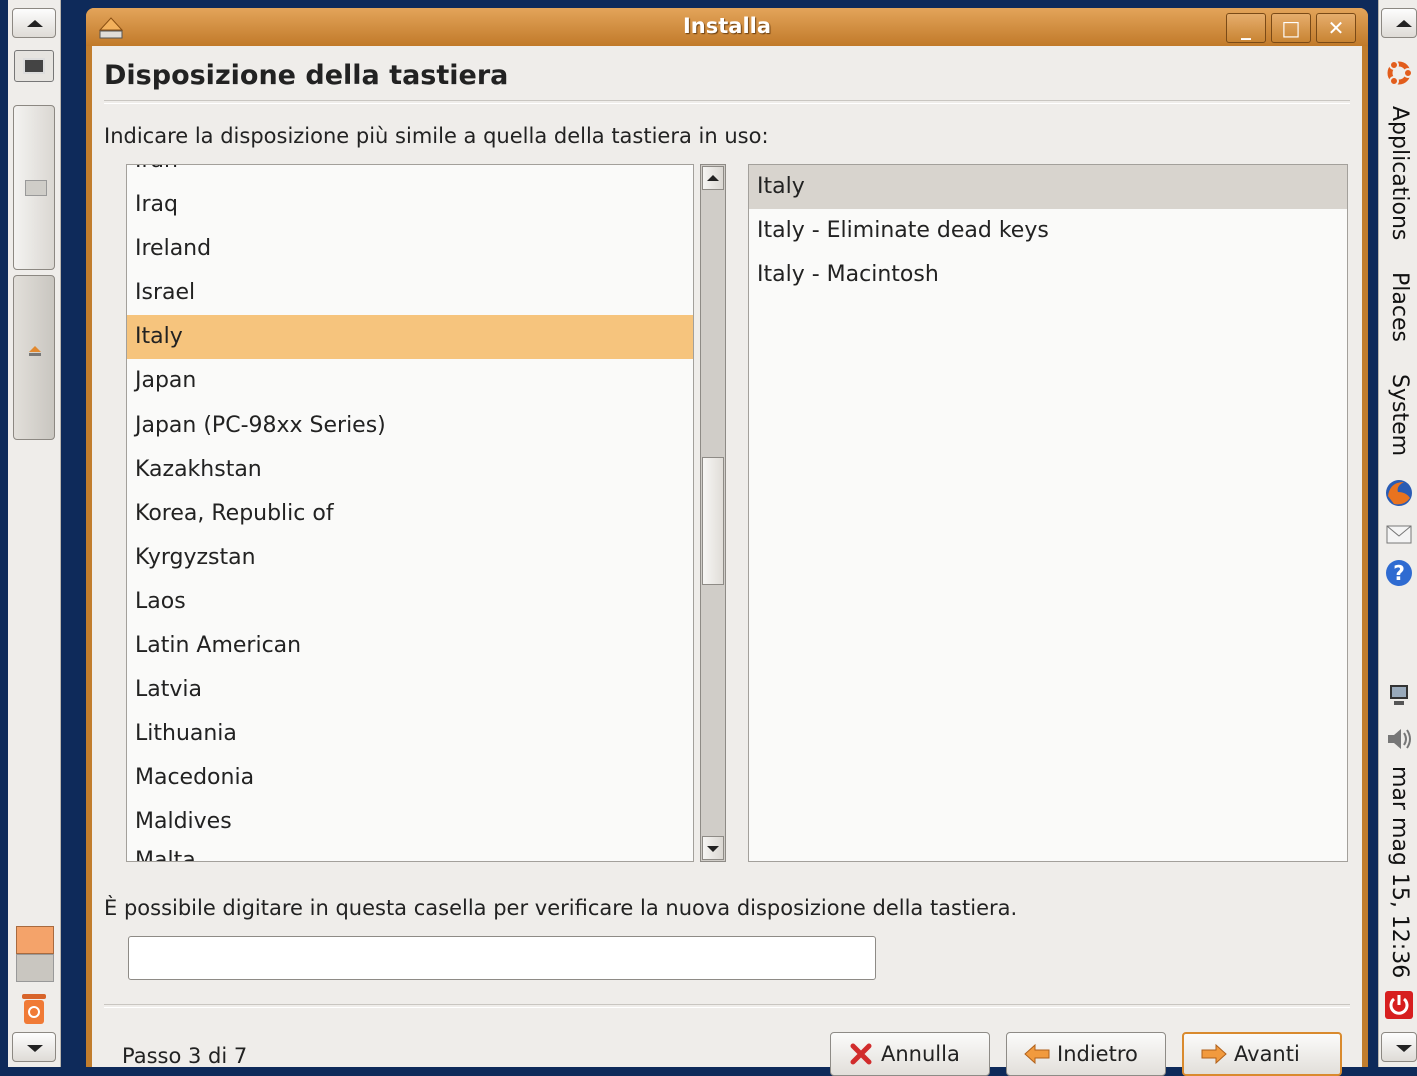 Image resolution: width=1417 pixels, height=1076 pixels. What do you see at coordinates (410, 850) in the screenshot?
I see `list-item: Malta` at bounding box center [410, 850].